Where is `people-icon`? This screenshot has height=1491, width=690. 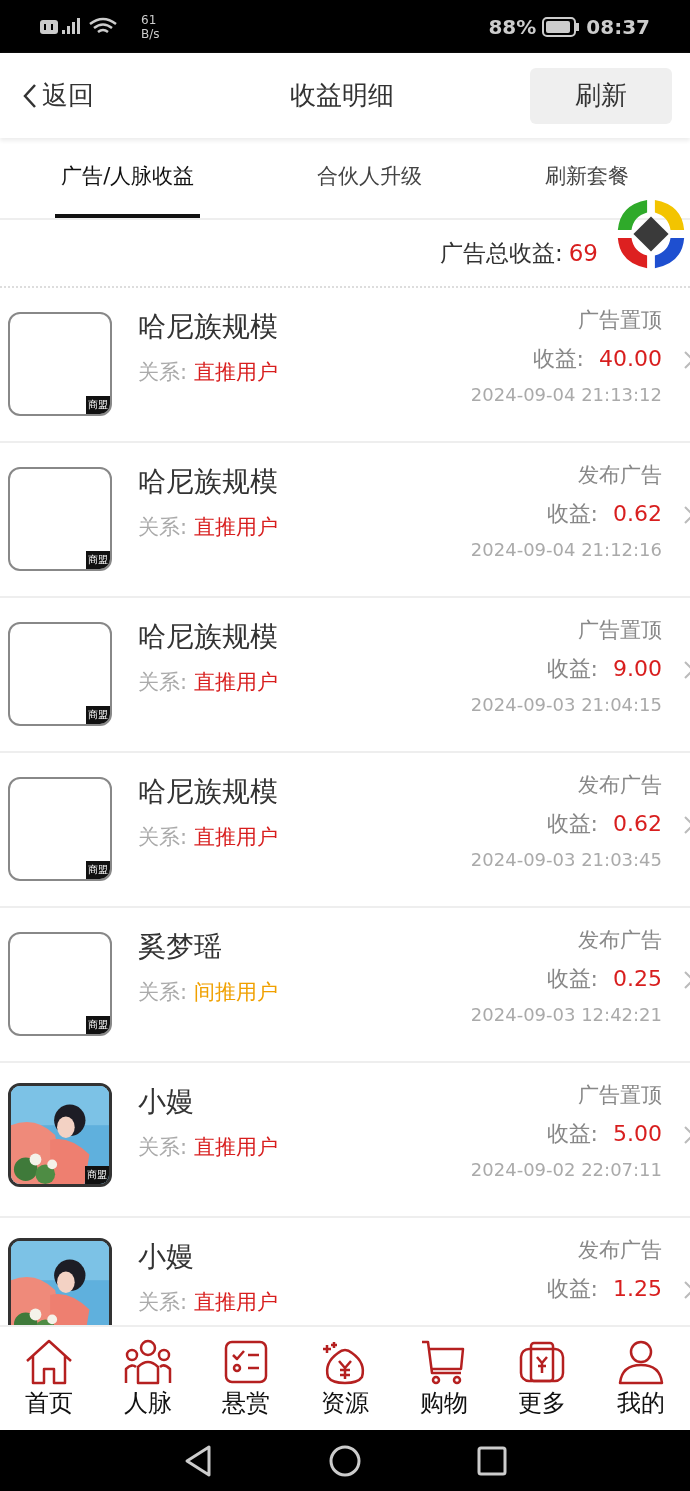
people-icon is located at coordinates (147, 1361).